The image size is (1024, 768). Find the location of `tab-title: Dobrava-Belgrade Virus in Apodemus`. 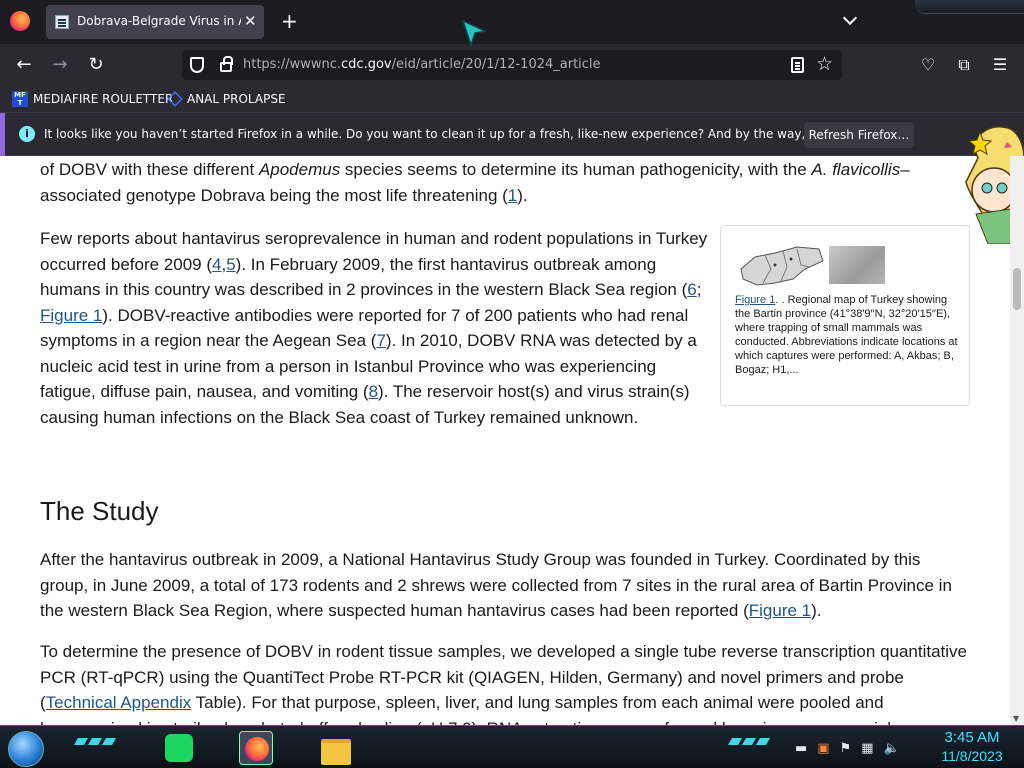

tab-title: Dobrava-Belgrade Virus in Apodemus is located at coordinates (159, 21).